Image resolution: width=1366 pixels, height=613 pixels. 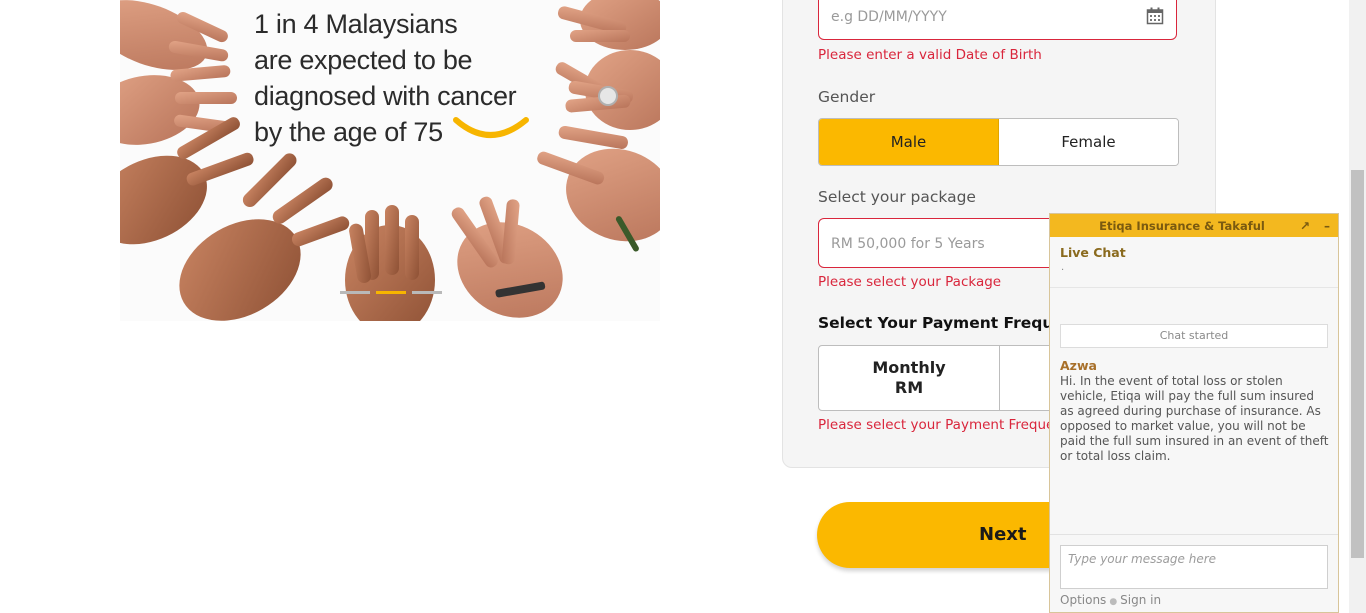 I want to click on frequency-monthly-amount: RM, so click(x=909, y=387).